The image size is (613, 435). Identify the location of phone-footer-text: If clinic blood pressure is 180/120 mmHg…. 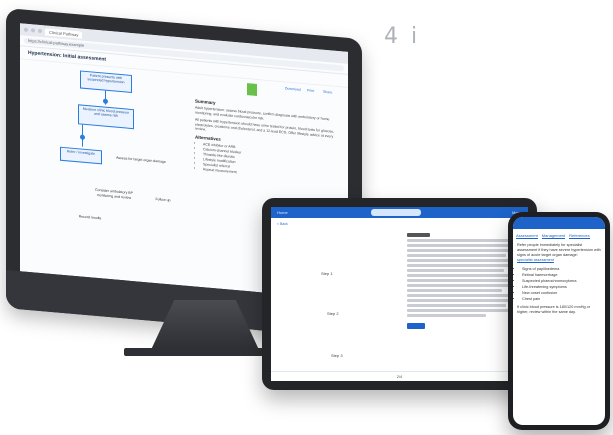
(554, 309).